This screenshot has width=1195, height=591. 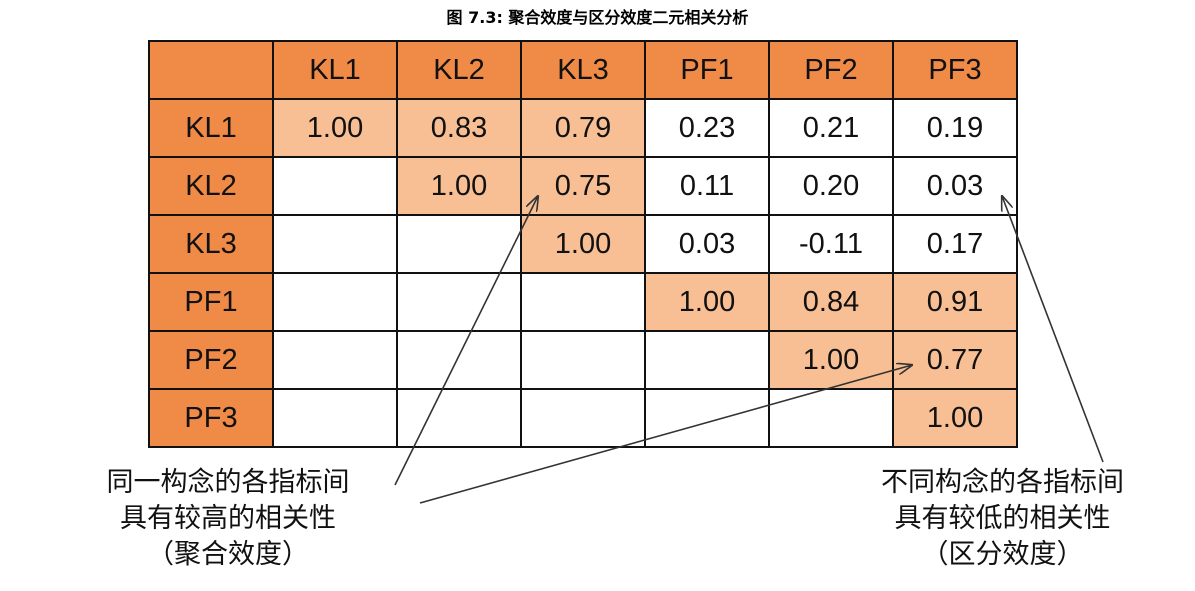 I want to click on correlation-cell: 0.21, so click(x=831, y=128).